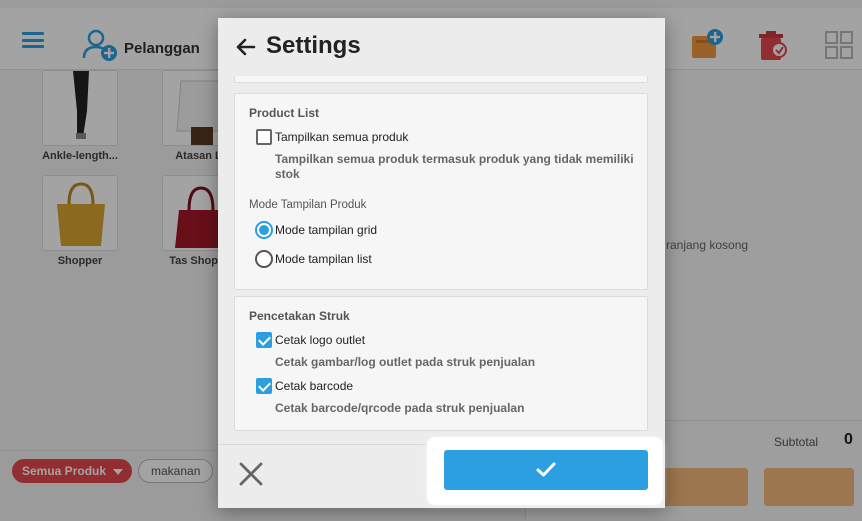 Image resolution: width=862 pixels, height=521 pixels. I want to click on grid-mode-label: Mode tampilan grid, so click(326, 230).